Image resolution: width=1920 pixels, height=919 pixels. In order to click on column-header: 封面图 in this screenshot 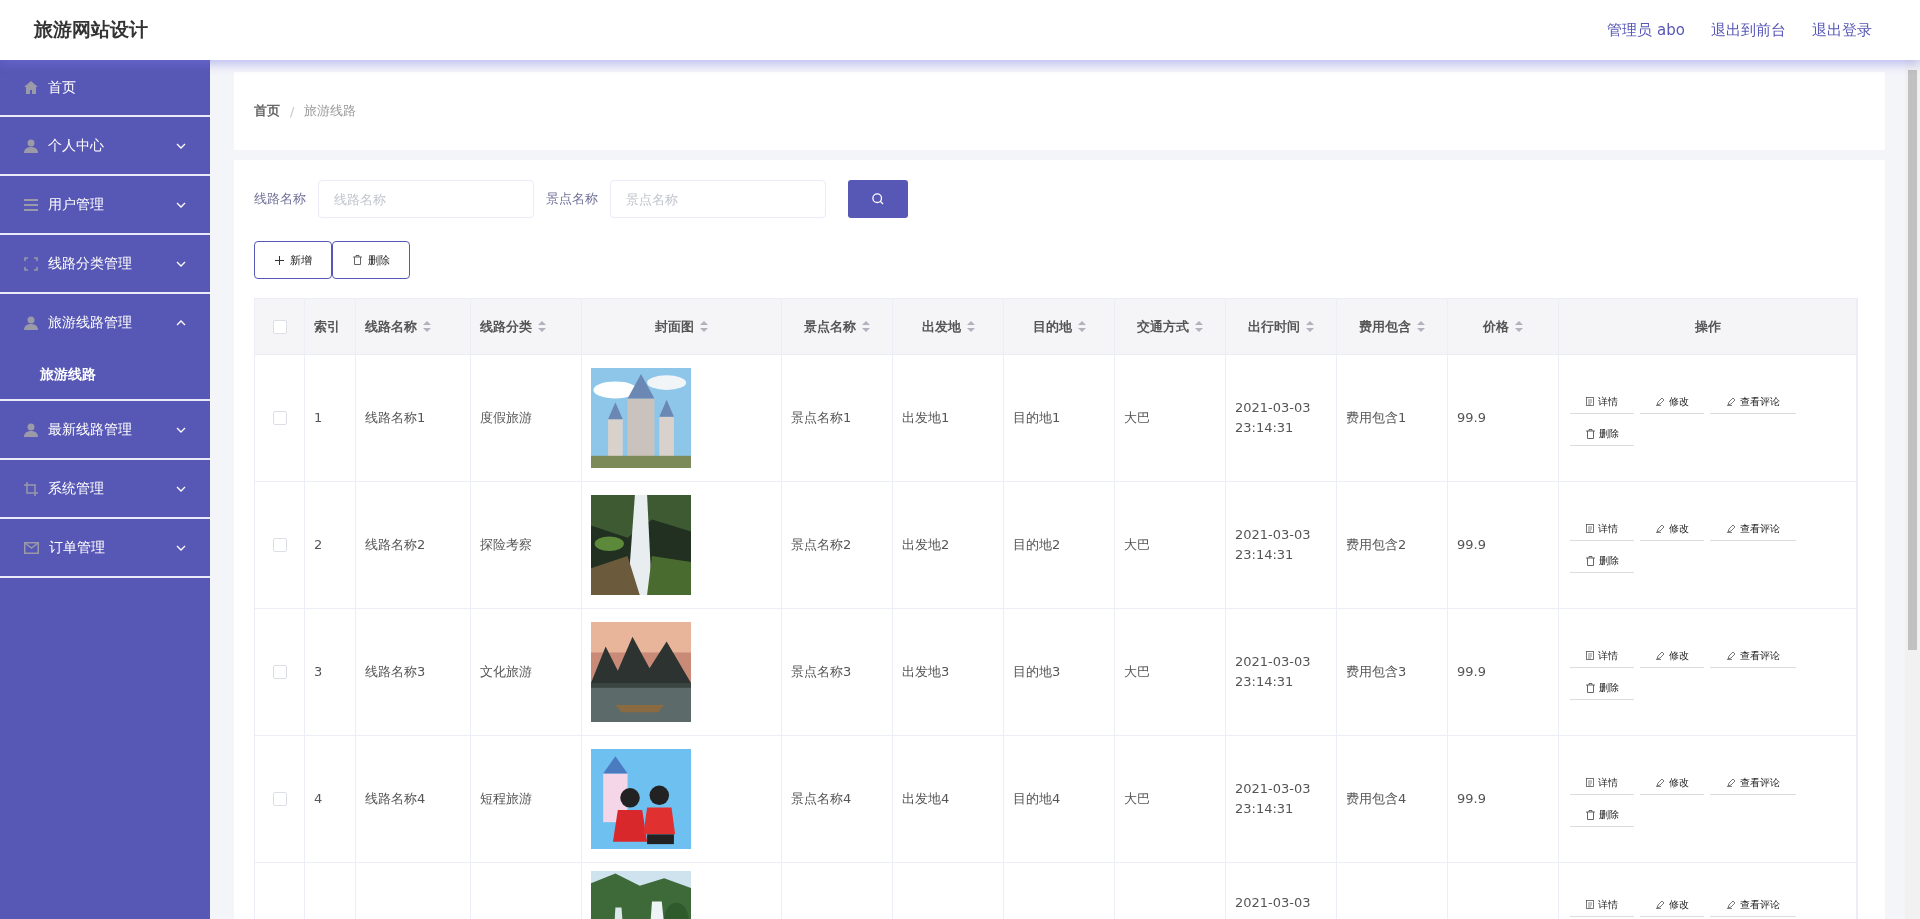, I will do `click(674, 326)`.